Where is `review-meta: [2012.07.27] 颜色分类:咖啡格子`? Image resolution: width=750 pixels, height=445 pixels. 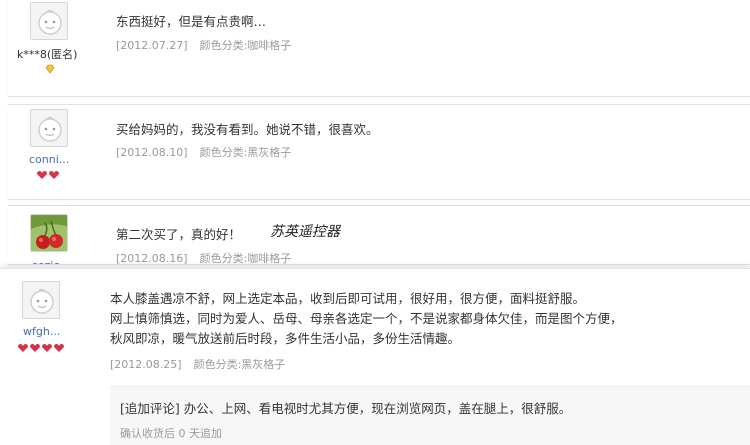 review-meta: [2012.07.27] 颜色分类:咖啡格子 is located at coordinates (203, 45).